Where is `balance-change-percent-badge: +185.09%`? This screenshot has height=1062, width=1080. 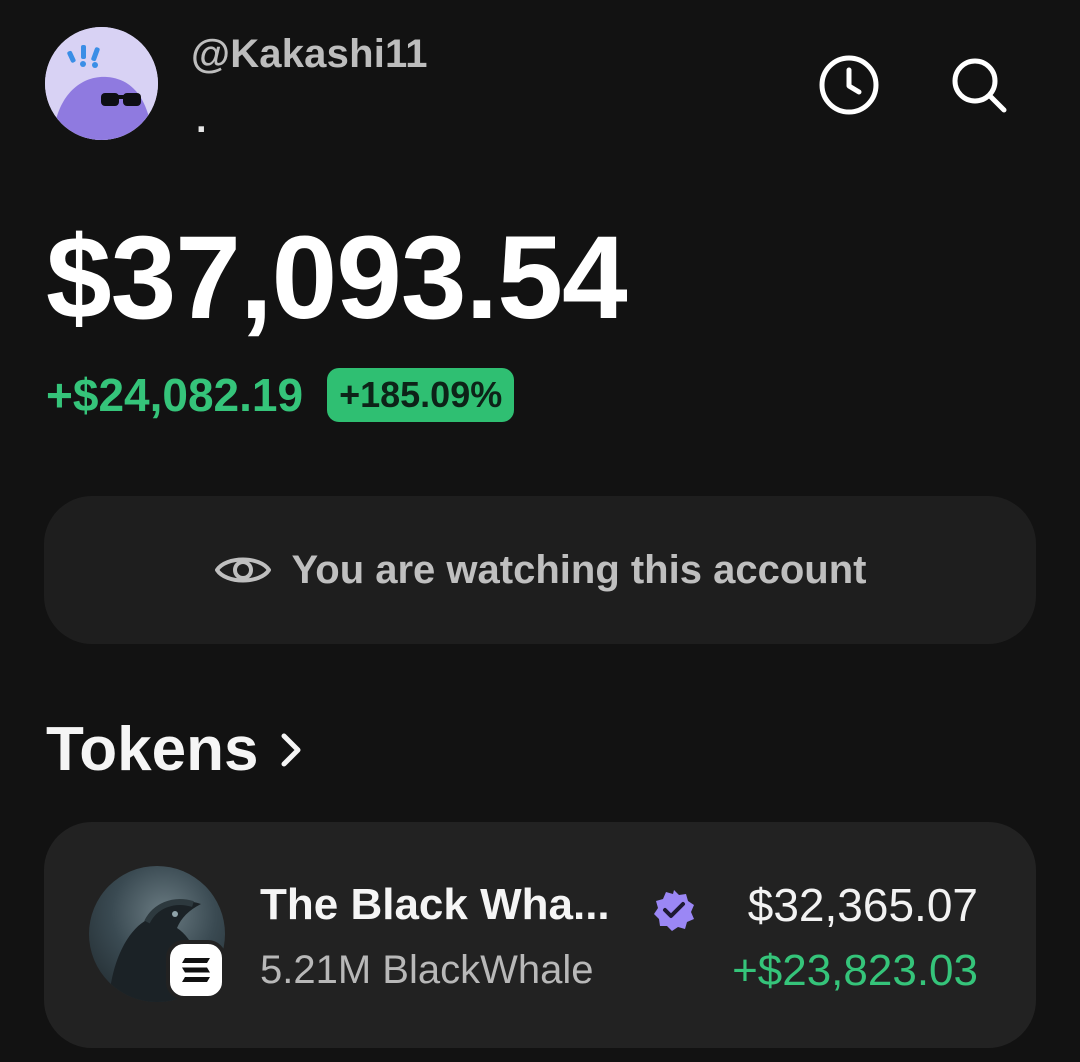
balance-change-percent-badge: +185.09% is located at coordinates (421, 395).